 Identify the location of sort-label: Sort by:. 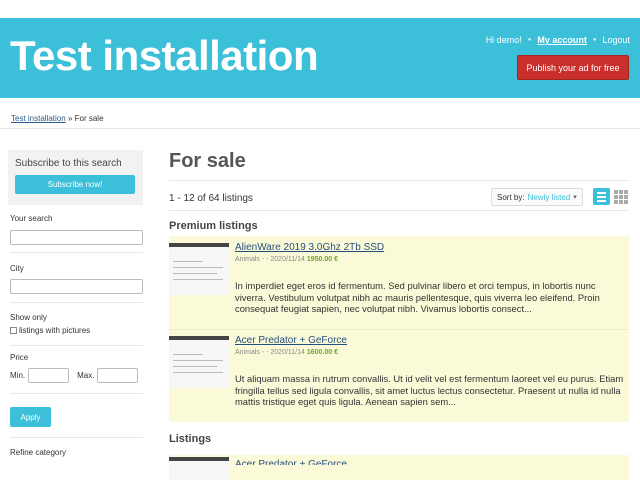
(511, 197).